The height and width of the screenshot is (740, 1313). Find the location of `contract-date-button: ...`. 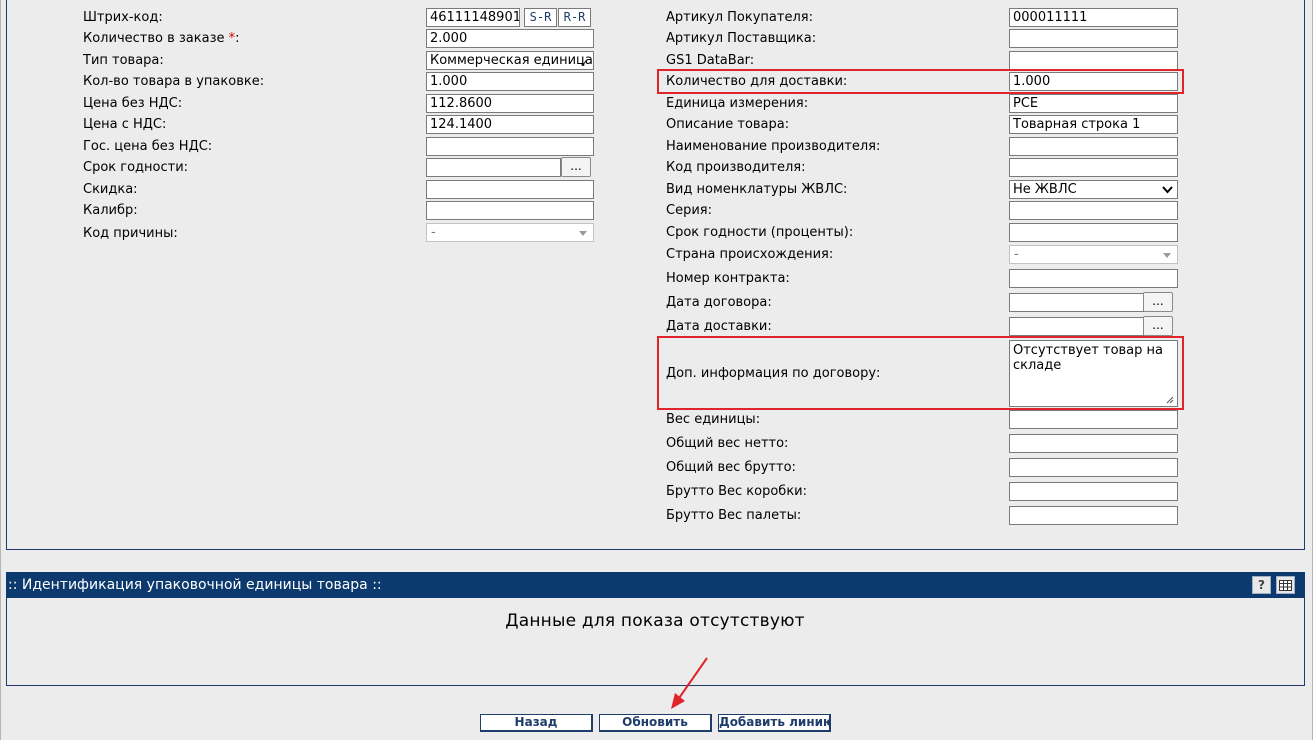

contract-date-button: ... is located at coordinates (1158, 302).